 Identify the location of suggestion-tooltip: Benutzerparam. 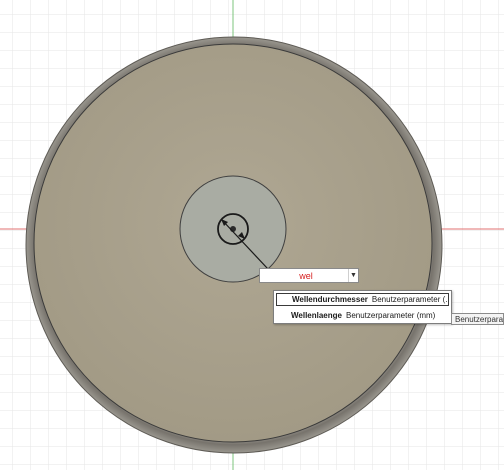
(477, 319).